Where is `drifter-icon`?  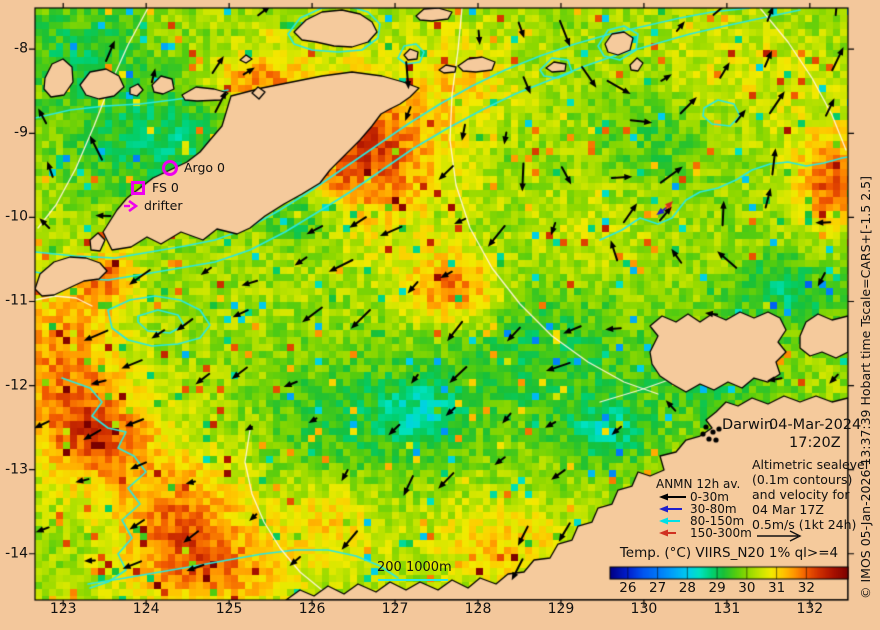 drifter-icon is located at coordinates (131, 206).